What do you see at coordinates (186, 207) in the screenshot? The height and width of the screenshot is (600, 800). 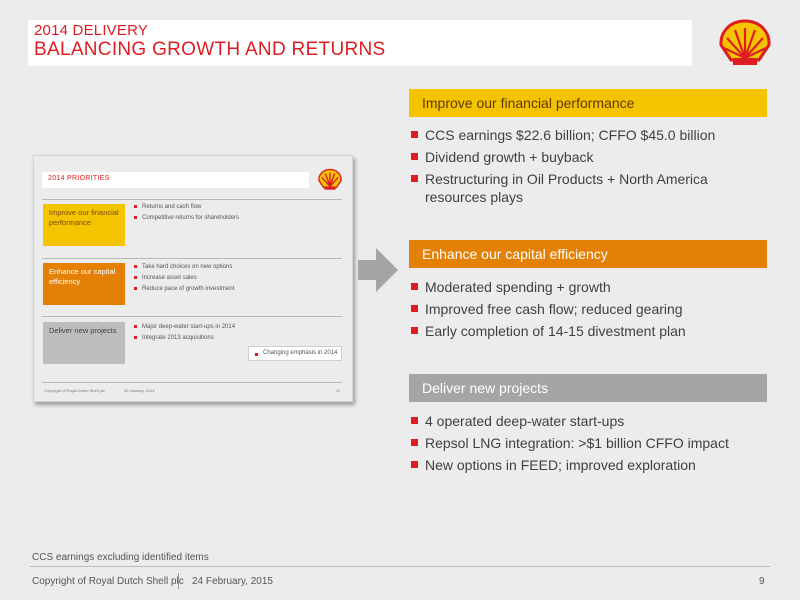 I see `list-item: Returns and cash flow` at bounding box center [186, 207].